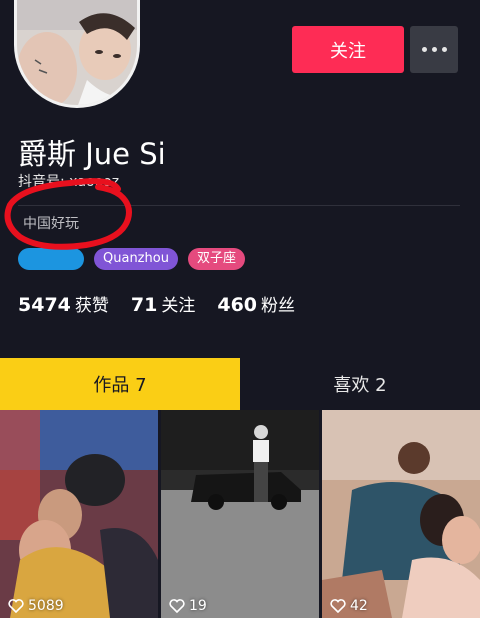 The height and width of the screenshot is (618, 480). I want to click on video-likes-count: 5089, so click(46, 606).